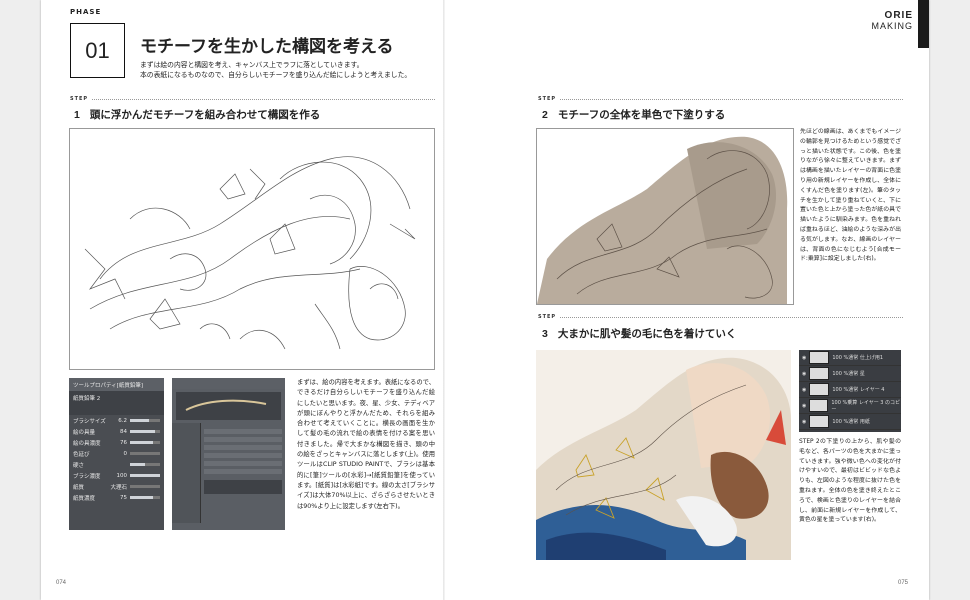  I want to click on step3-number: 3, so click(545, 334).